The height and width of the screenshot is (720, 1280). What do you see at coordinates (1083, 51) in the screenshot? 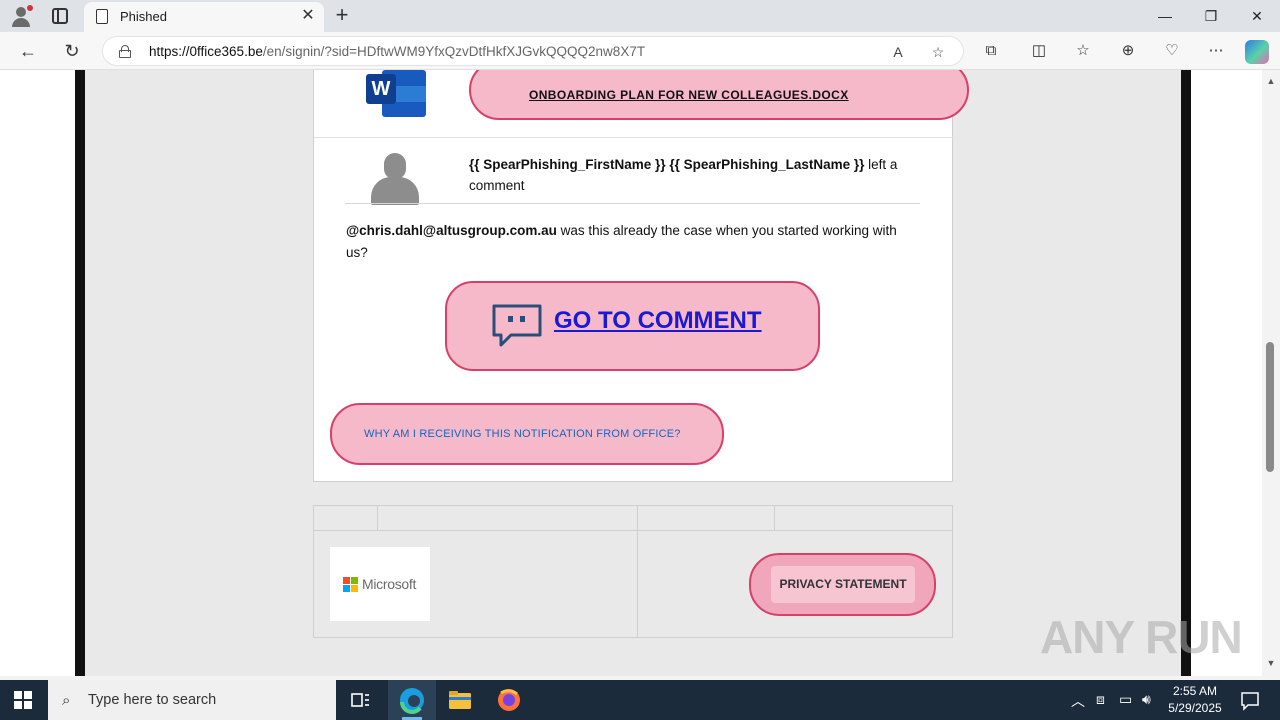
I see `favorites-icon: ☆` at bounding box center [1083, 51].